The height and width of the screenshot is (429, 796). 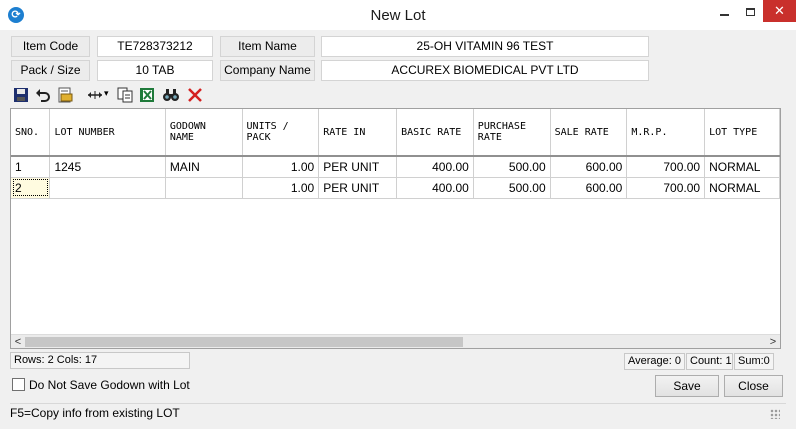 What do you see at coordinates (267, 70) in the screenshot?
I see `company-name-label: Company Name` at bounding box center [267, 70].